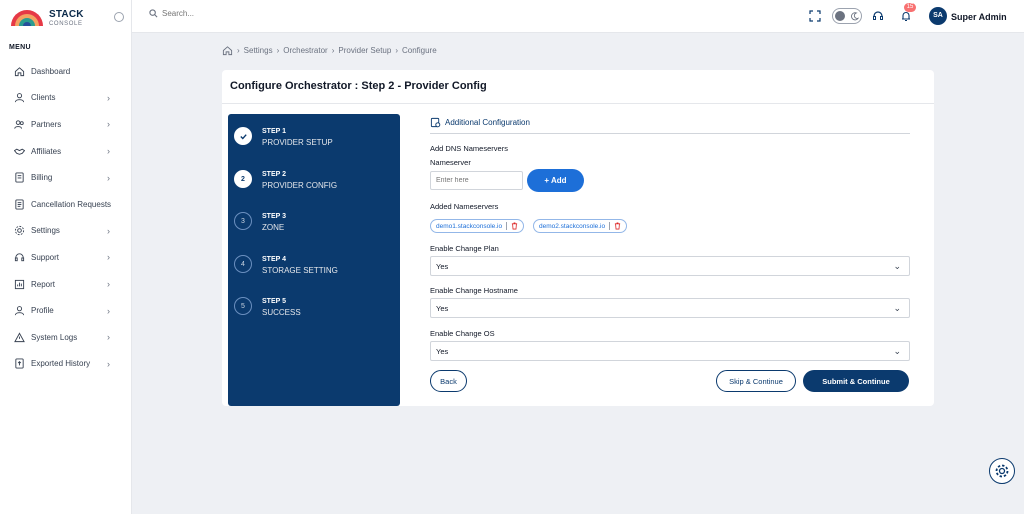  Describe the element at coordinates (20, 47) in the screenshot. I see `menu-title: MENU` at that location.